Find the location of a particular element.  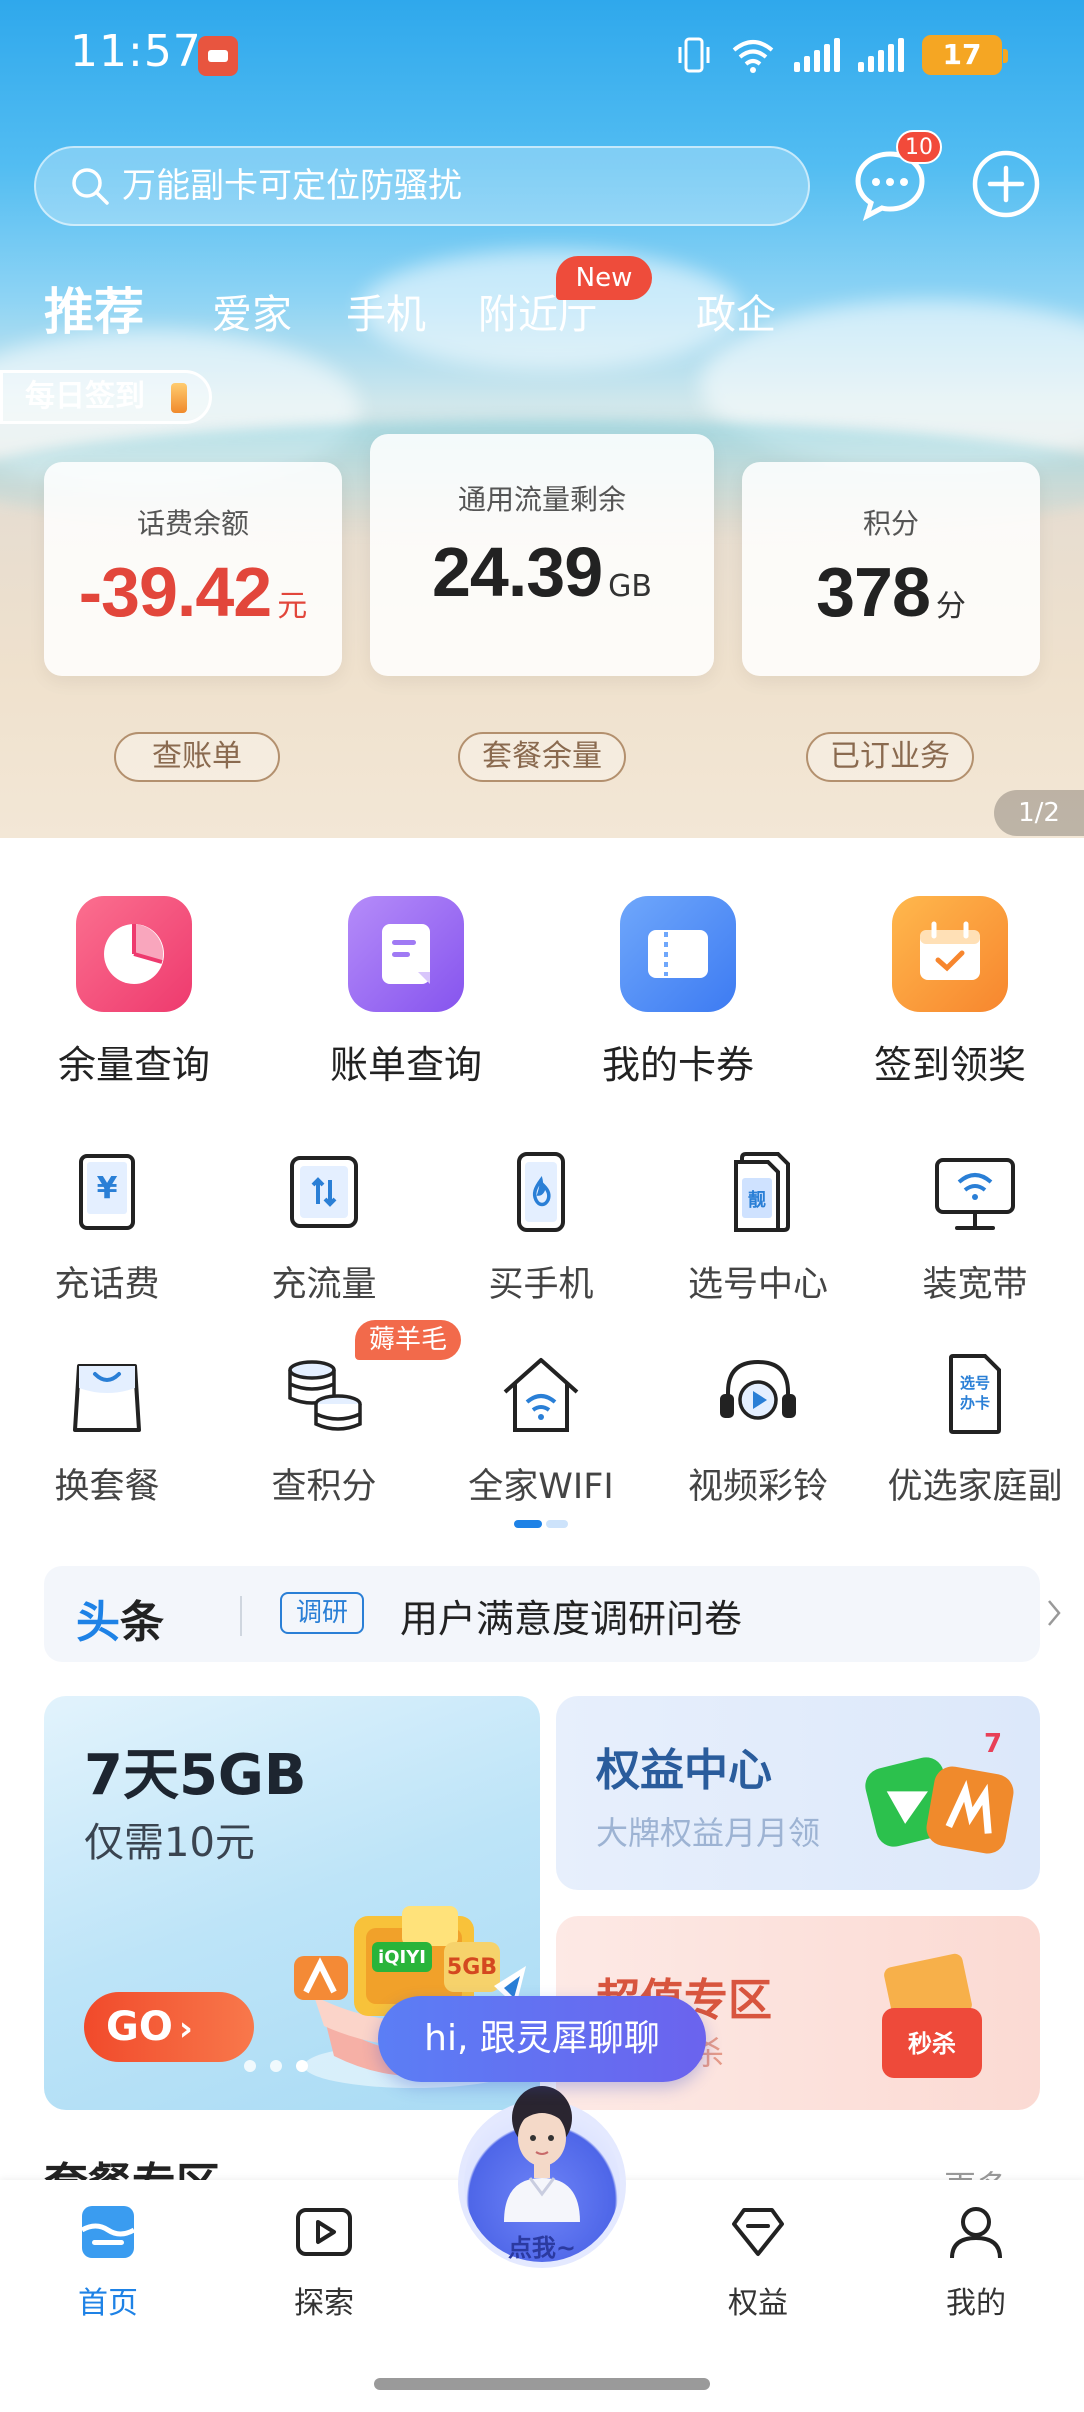

home-icon is located at coordinates (108, 2232).